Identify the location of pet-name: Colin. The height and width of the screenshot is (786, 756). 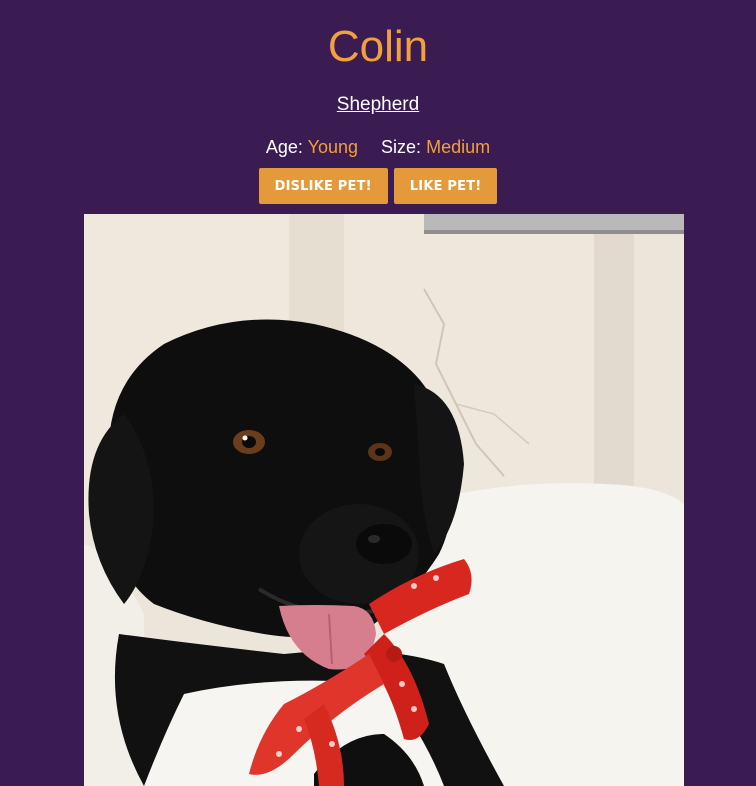
(378, 46).